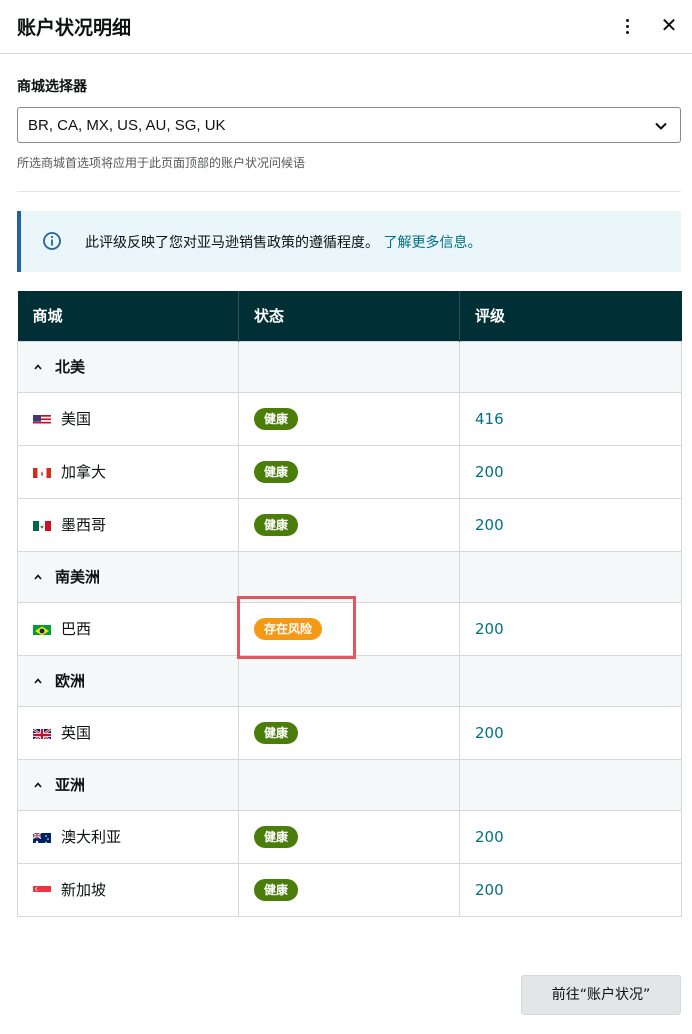 The height and width of the screenshot is (1034, 692). Describe the element at coordinates (128, 524) in the screenshot. I see `marketplace-cell: 墨西哥` at that location.